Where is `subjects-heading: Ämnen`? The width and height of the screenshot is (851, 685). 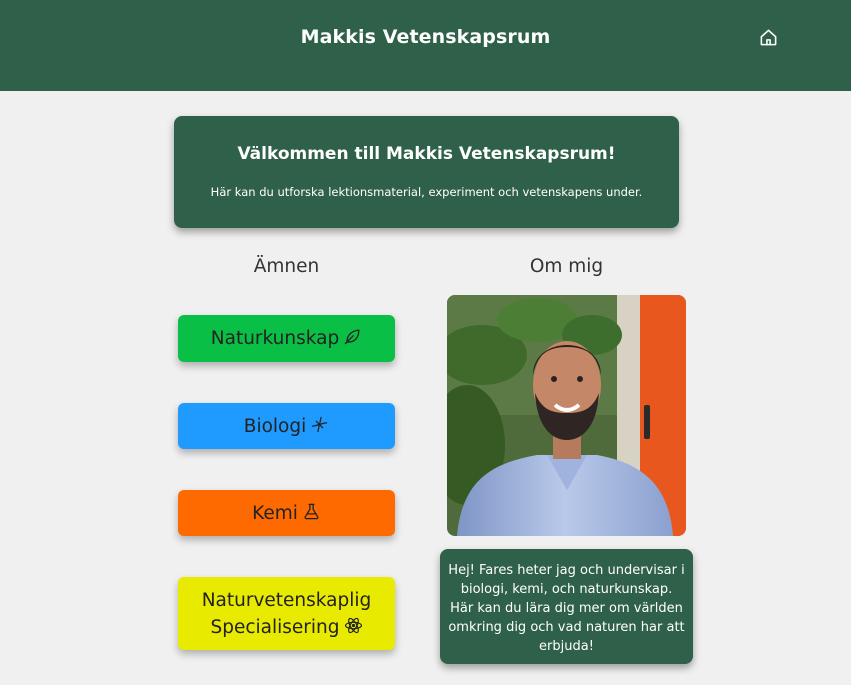 subjects-heading: Ämnen is located at coordinates (286, 266).